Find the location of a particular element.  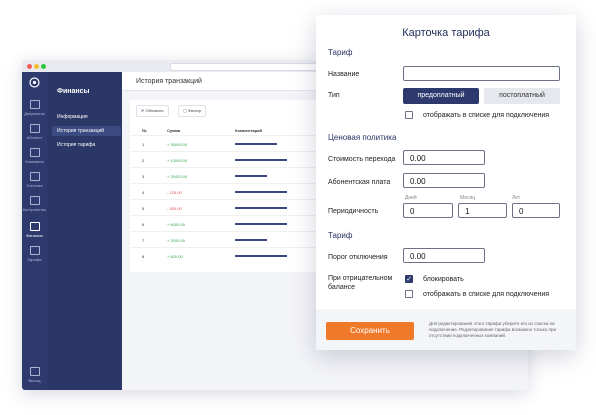

submenu-item-info: Информация is located at coordinates (86, 117).